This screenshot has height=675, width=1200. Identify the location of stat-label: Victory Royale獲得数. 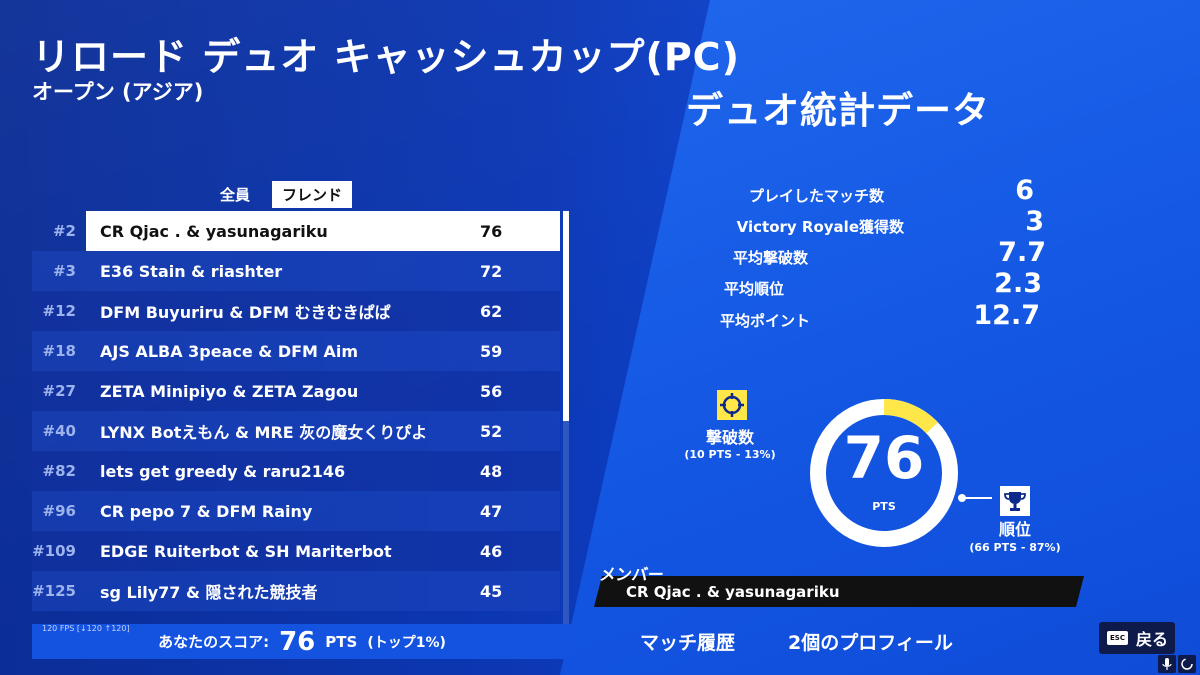
(820, 227).